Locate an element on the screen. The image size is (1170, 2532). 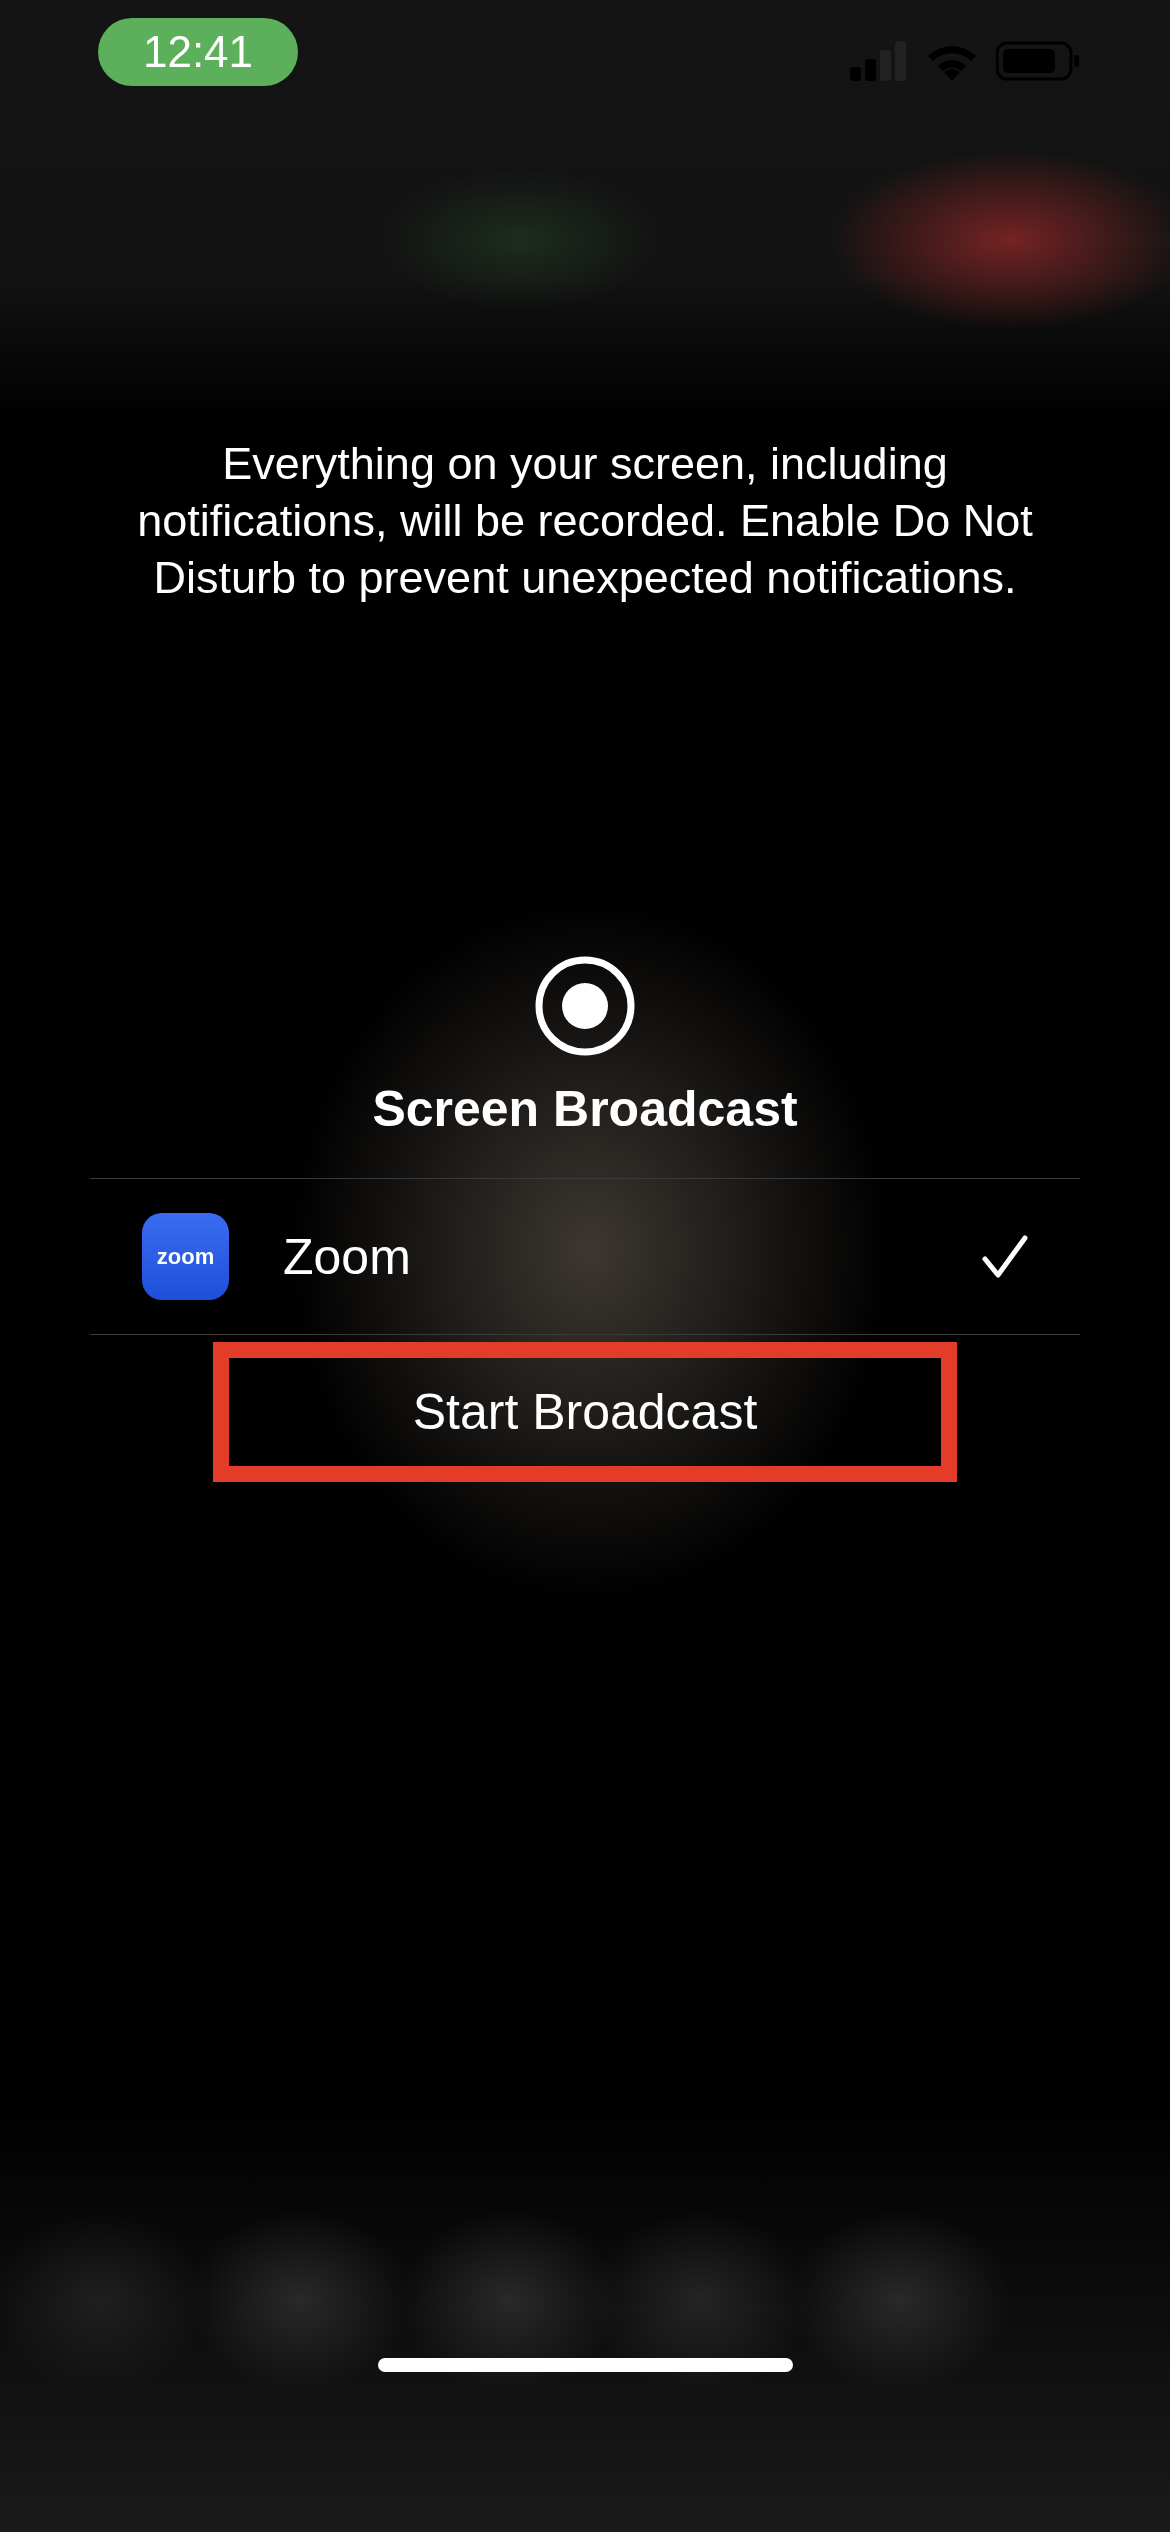
app-icon: zoom is located at coordinates (185, 1256).